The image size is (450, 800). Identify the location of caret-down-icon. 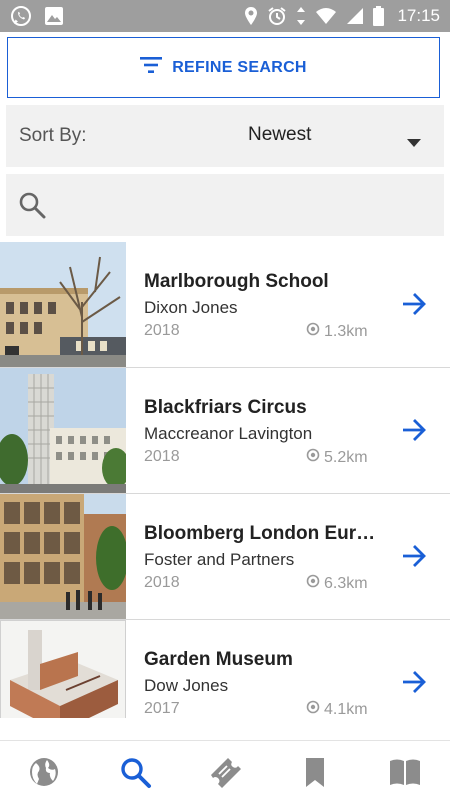
(414, 143).